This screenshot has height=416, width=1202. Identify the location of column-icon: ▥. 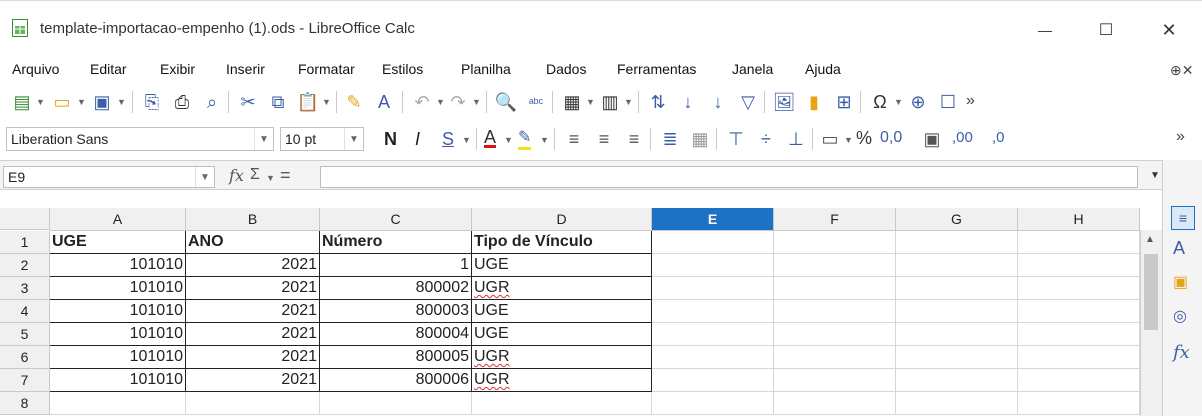
(610, 102).